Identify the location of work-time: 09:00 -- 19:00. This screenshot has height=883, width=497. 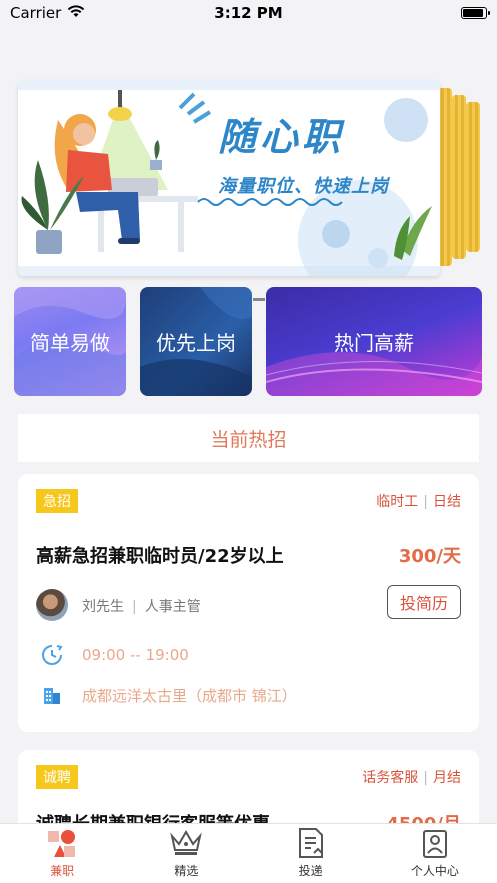
(135, 655).